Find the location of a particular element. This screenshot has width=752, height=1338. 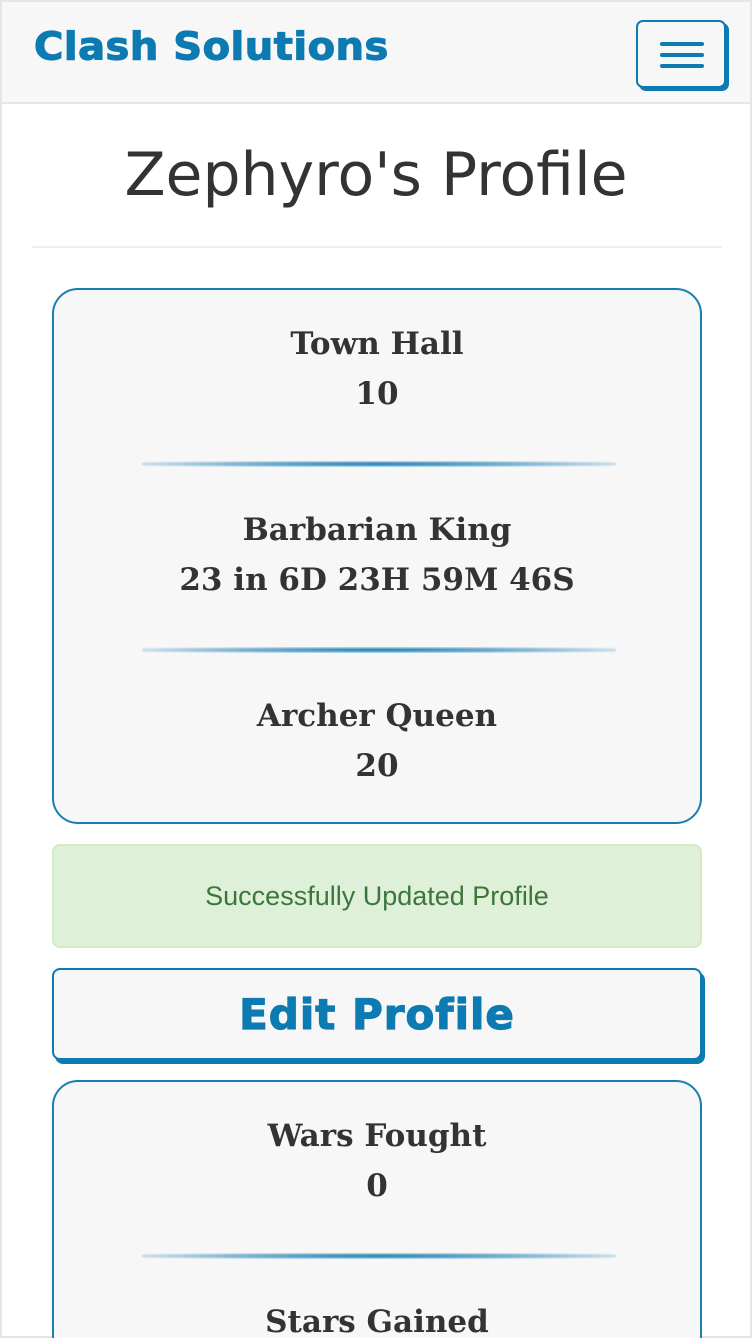

stat-value-barbarian-king: 23 in 6D 23H 59M 46S is located at coordinates (377, 580).